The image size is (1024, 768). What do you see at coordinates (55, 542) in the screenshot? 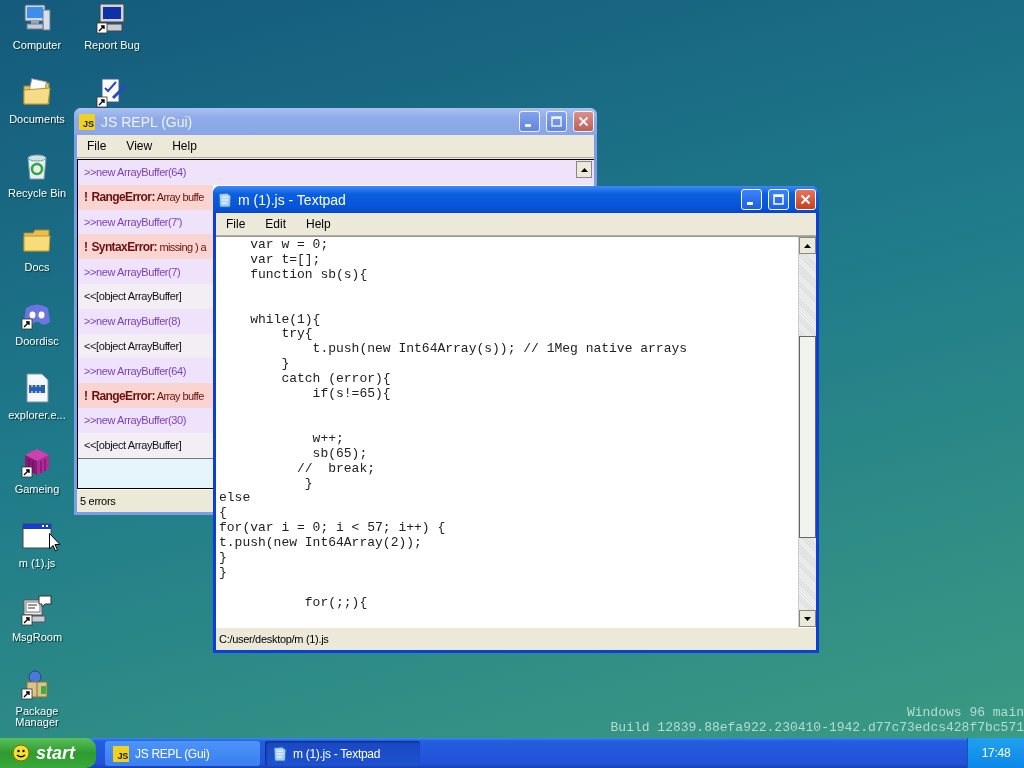
I see `cursor-icon` at bounding box center [55, 542].